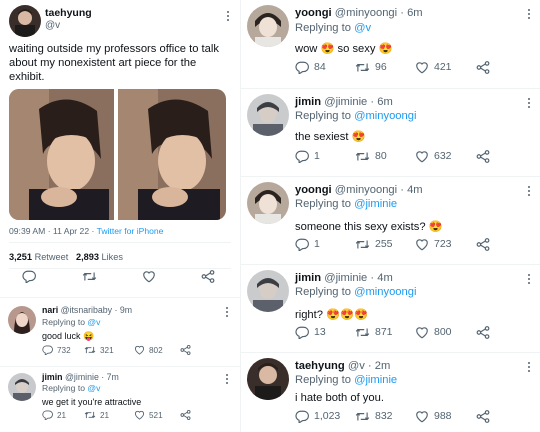  What do you see at coordinates (149, 276) in the screenshot?
I see `heart-icon` at bounding box center [149, 276].